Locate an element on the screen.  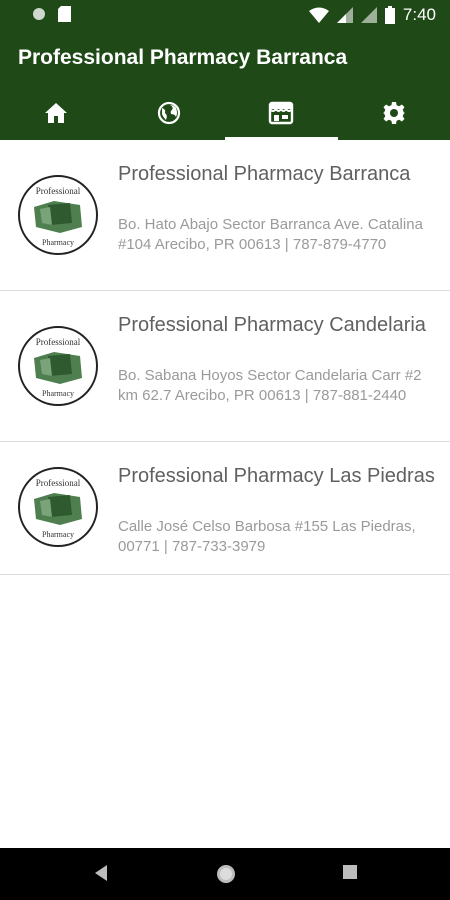
tab-settings is located at coordinates (394, 112).